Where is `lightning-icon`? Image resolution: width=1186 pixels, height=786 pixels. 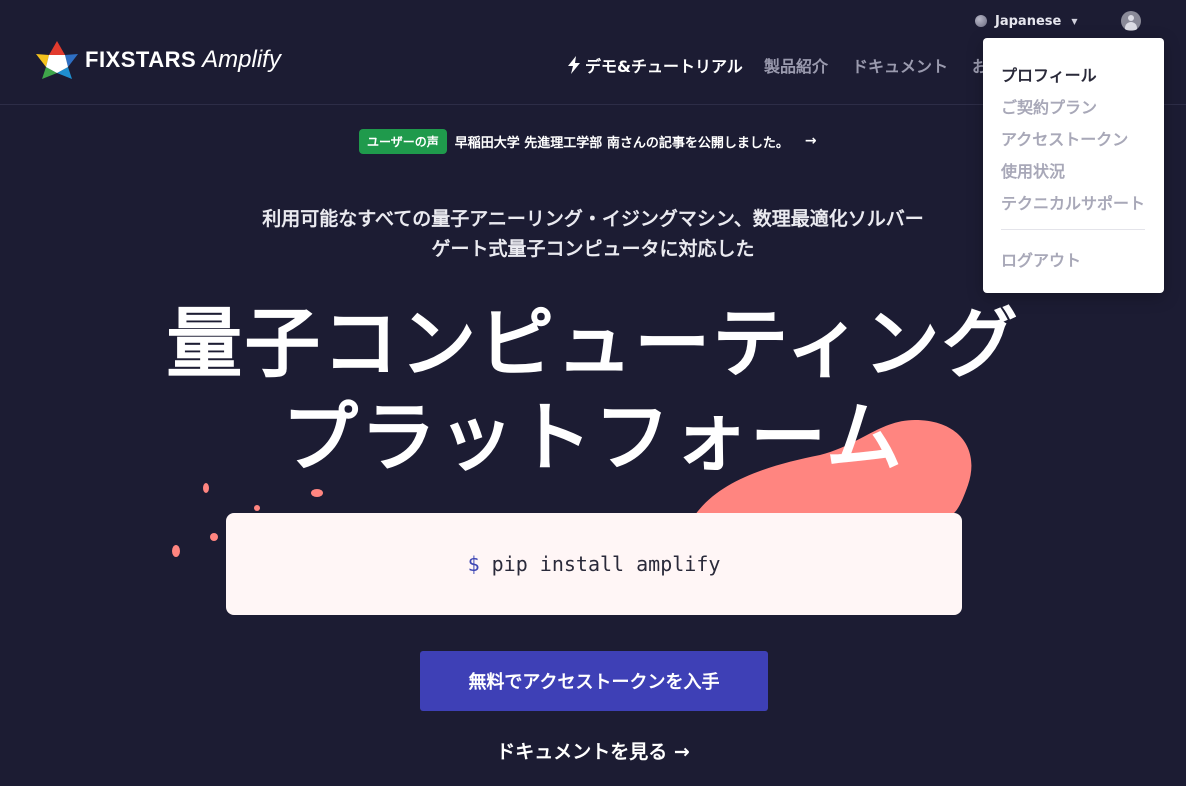
lightning-icon is located at coordinates (574, 65).